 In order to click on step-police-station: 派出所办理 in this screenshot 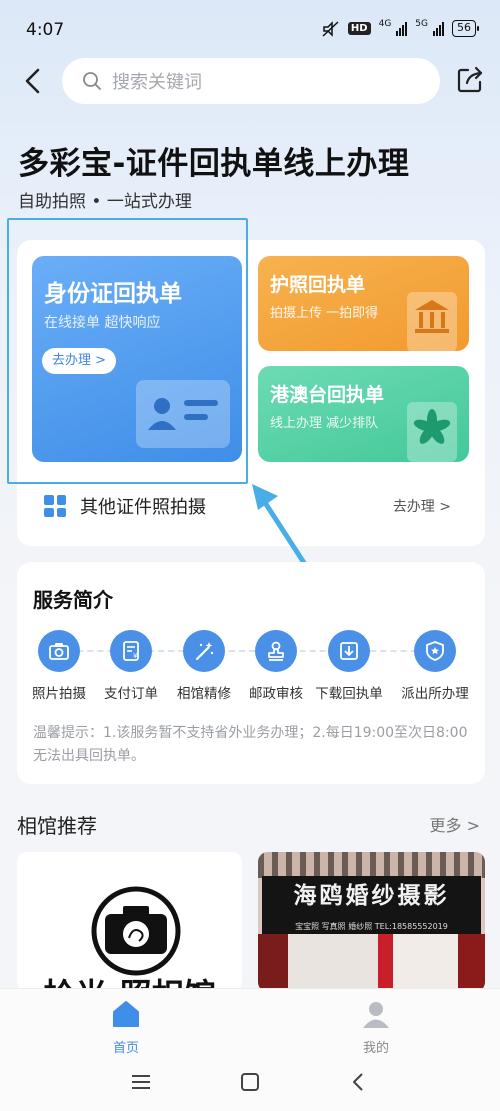, I will do `click(435, 666)`.